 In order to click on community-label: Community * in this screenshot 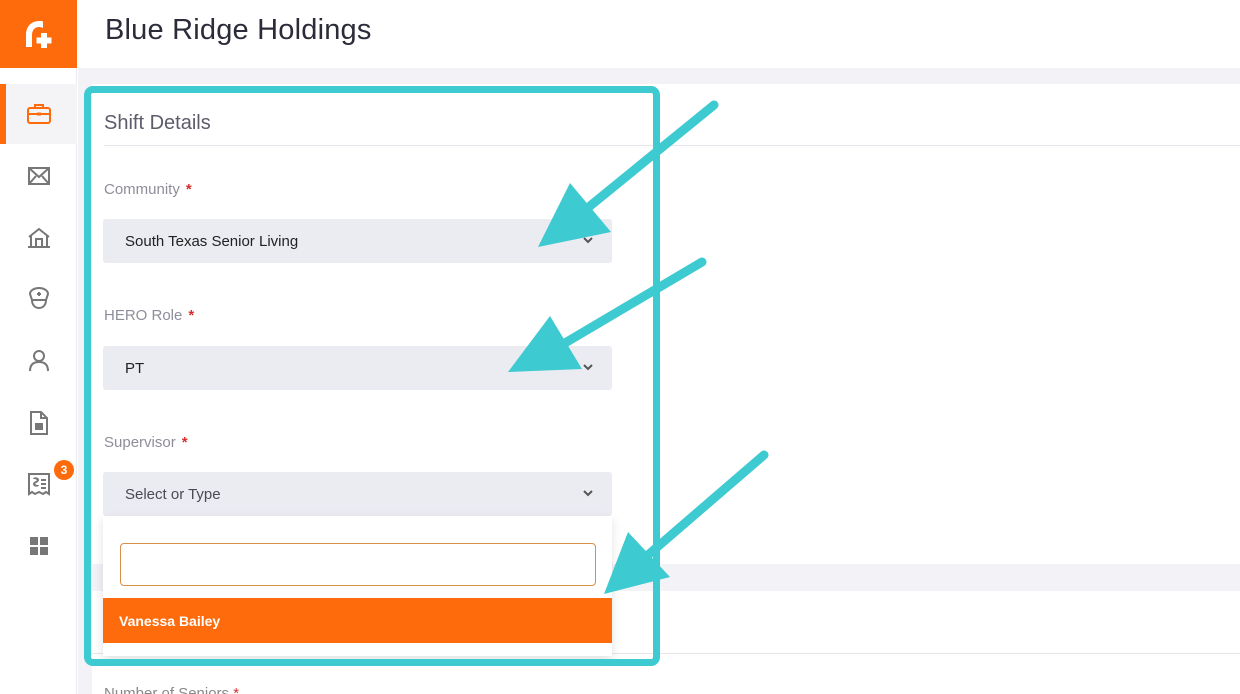, I will do `click(148, 189)`.